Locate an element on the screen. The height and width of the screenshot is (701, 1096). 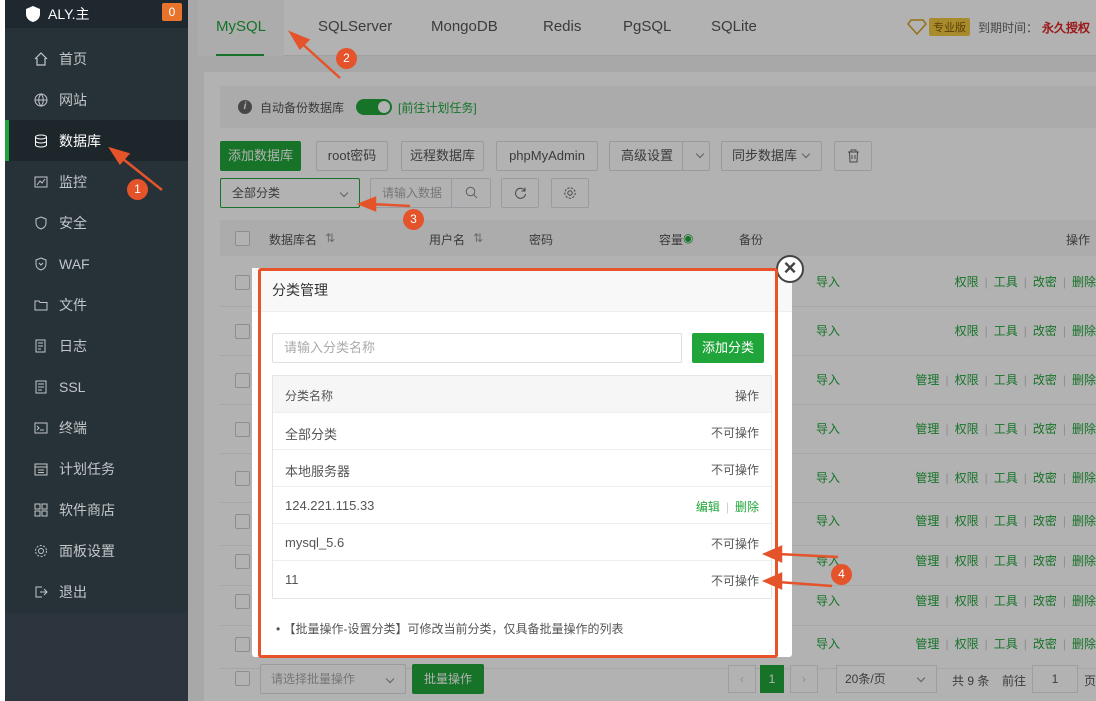
dialog-note-text: 【批量操作-设置分类】可修改当前分类，仅具备批量操作的列表 is located at coordinates (453, 629).